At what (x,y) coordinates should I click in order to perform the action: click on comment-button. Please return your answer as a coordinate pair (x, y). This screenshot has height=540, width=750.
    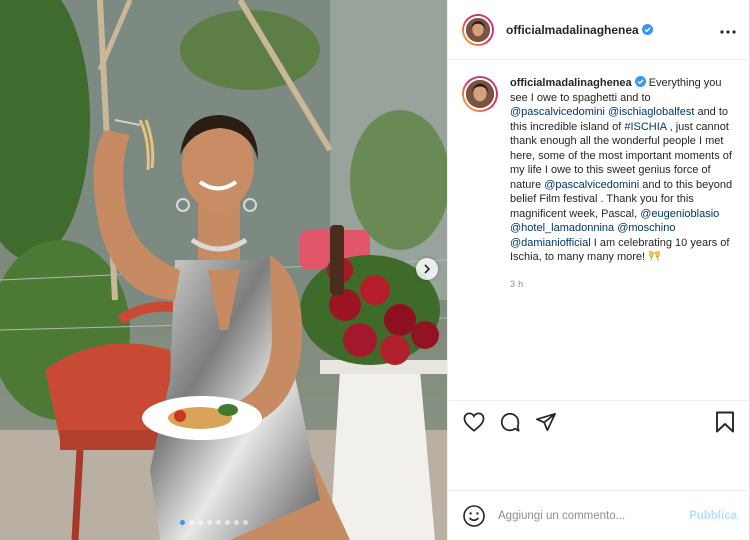
    Looking at the image, I should click on (510, 422).